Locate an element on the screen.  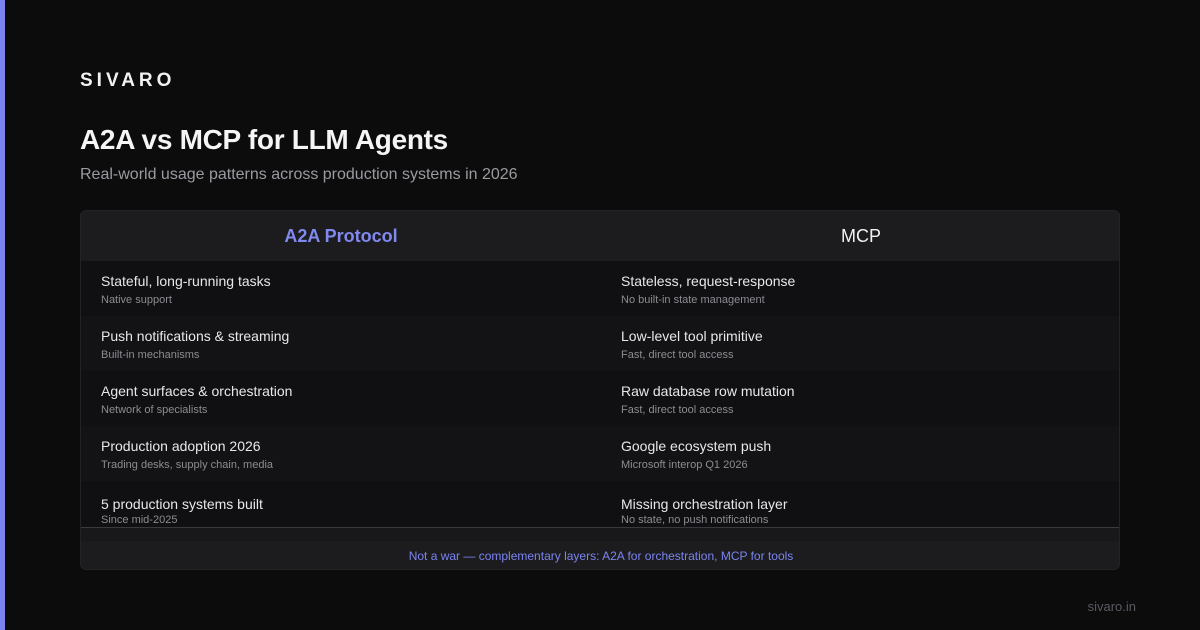
cell-sub: Network of specialists is located at coordinates (154, 410).